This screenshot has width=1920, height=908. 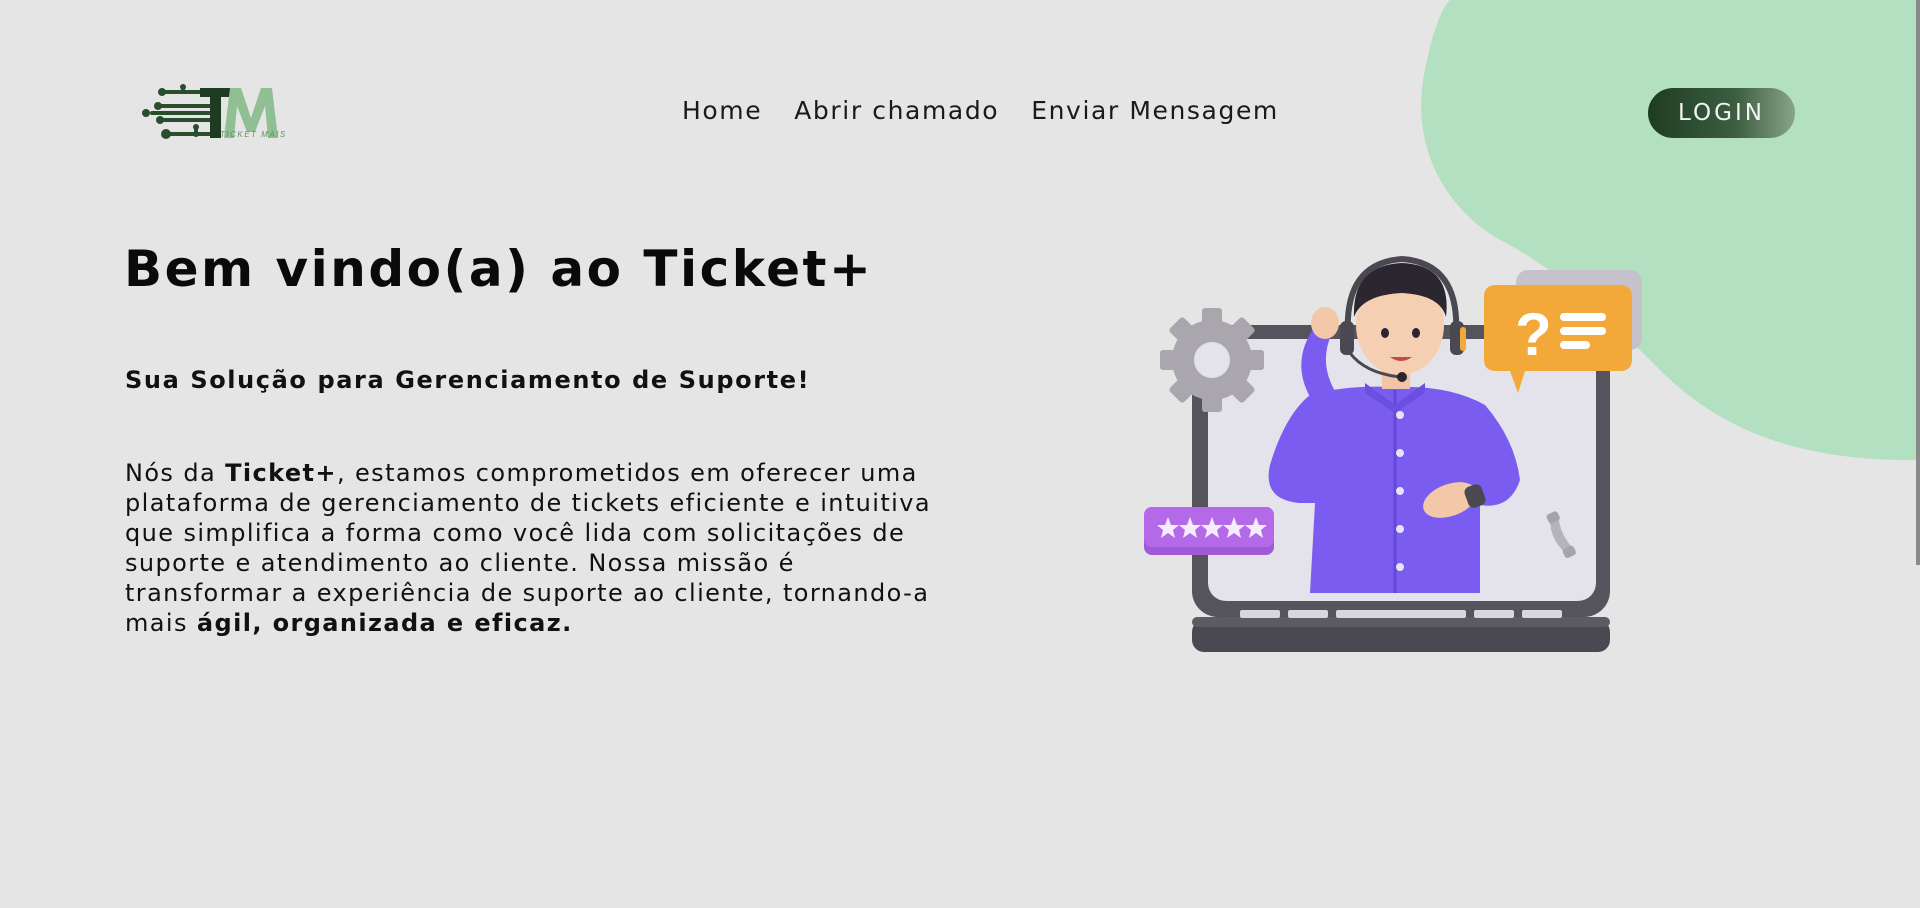 I want to click on support-illustration: ?, so click(x=1393, y=453).